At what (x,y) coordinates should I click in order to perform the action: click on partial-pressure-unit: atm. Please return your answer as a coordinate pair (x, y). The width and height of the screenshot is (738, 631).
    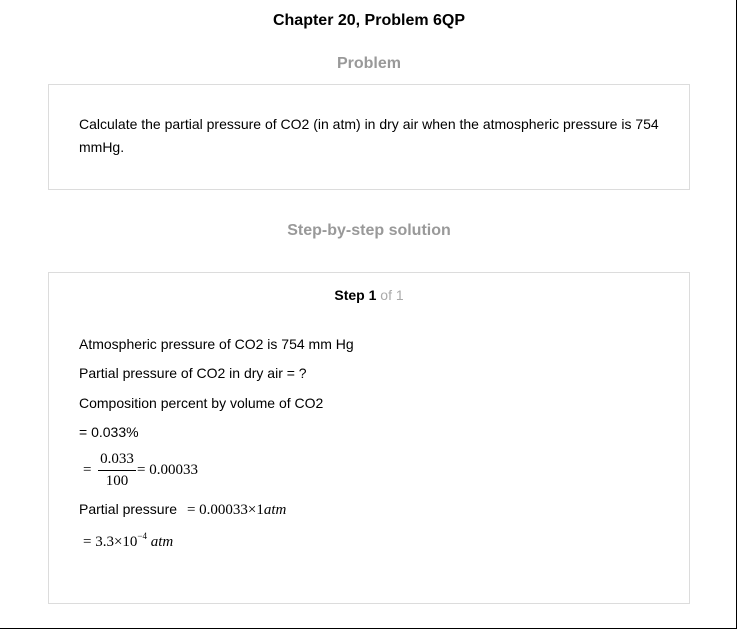
    Looking at the image, I should click on (275, 510).